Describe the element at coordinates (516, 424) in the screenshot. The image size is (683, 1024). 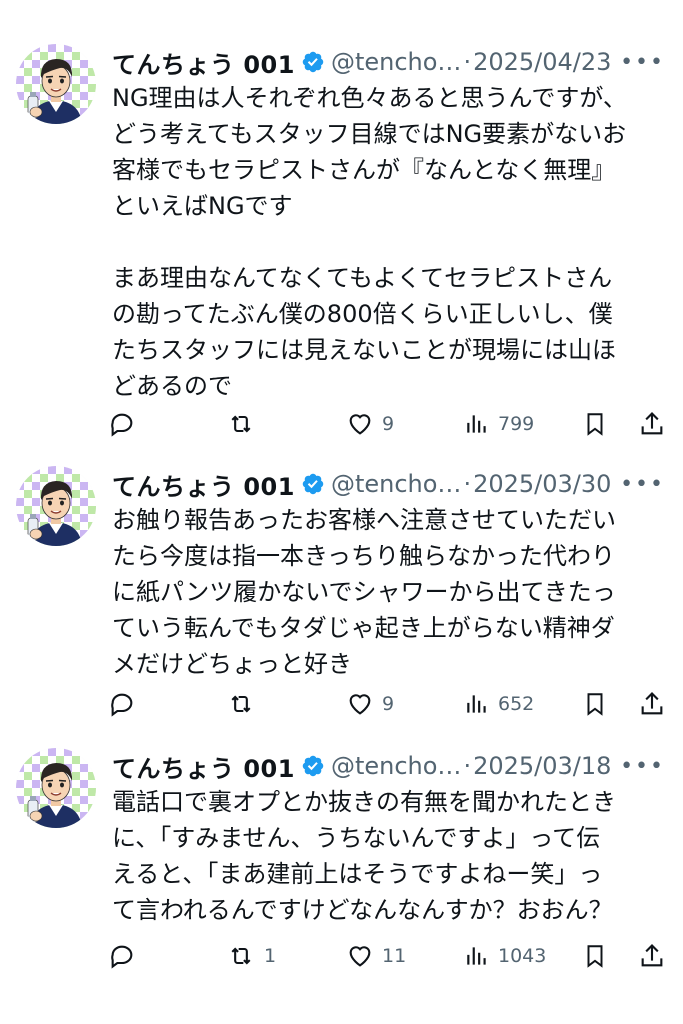
I see `view-count: 799` at that location.